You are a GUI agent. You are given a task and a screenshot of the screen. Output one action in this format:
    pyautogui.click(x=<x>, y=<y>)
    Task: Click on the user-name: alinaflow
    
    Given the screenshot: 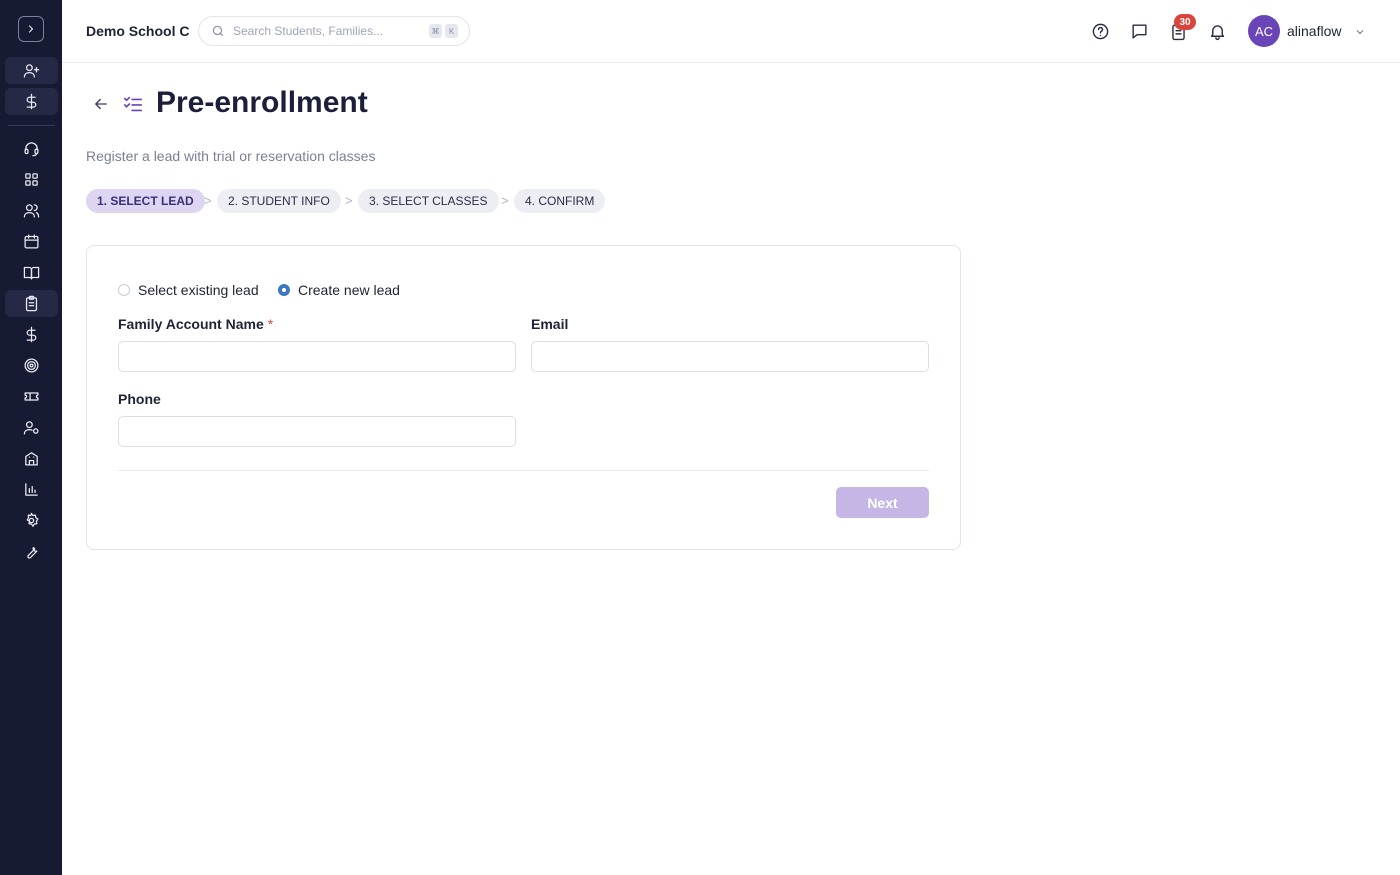 What is the action you would take?
    pyautogui.click(x=1314, y=31)
    